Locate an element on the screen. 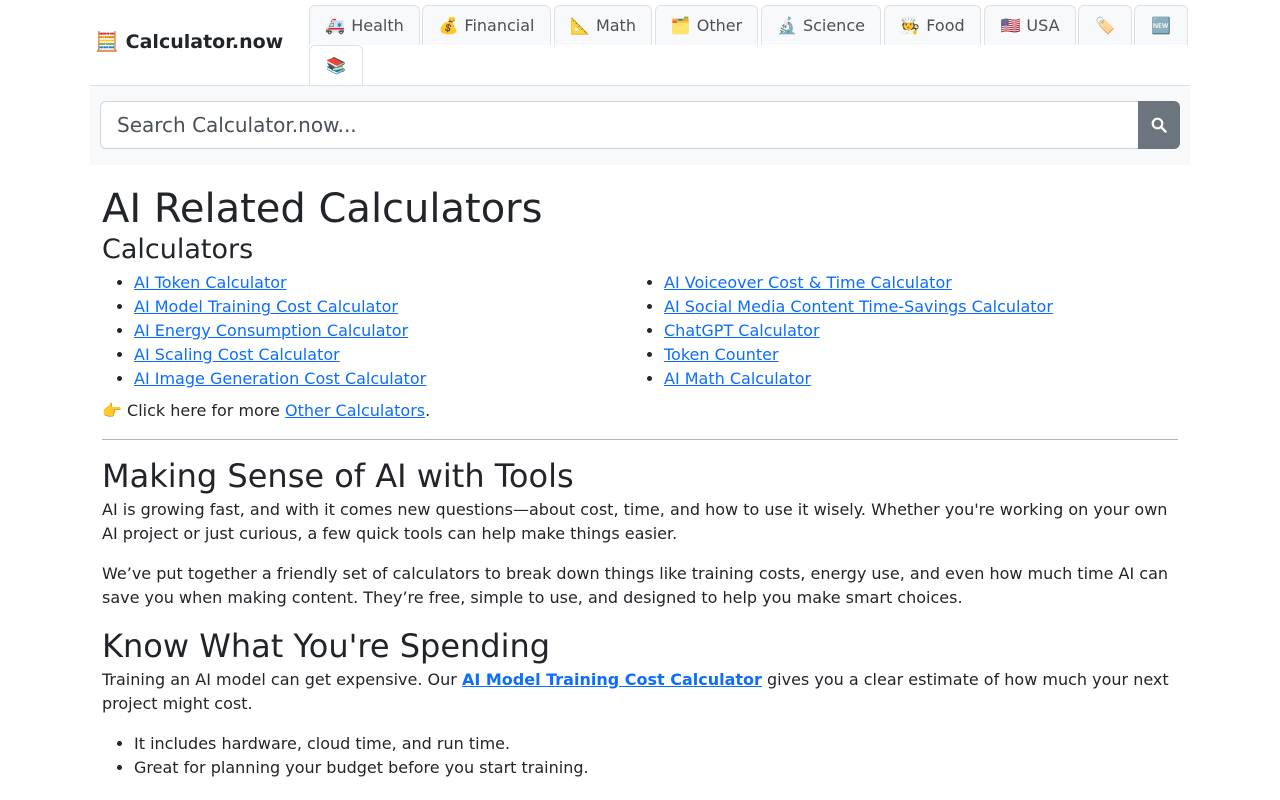 This screenshot has width=1280, height=800. tab-health: 🚑 Health is located at coordinates (364, 25).